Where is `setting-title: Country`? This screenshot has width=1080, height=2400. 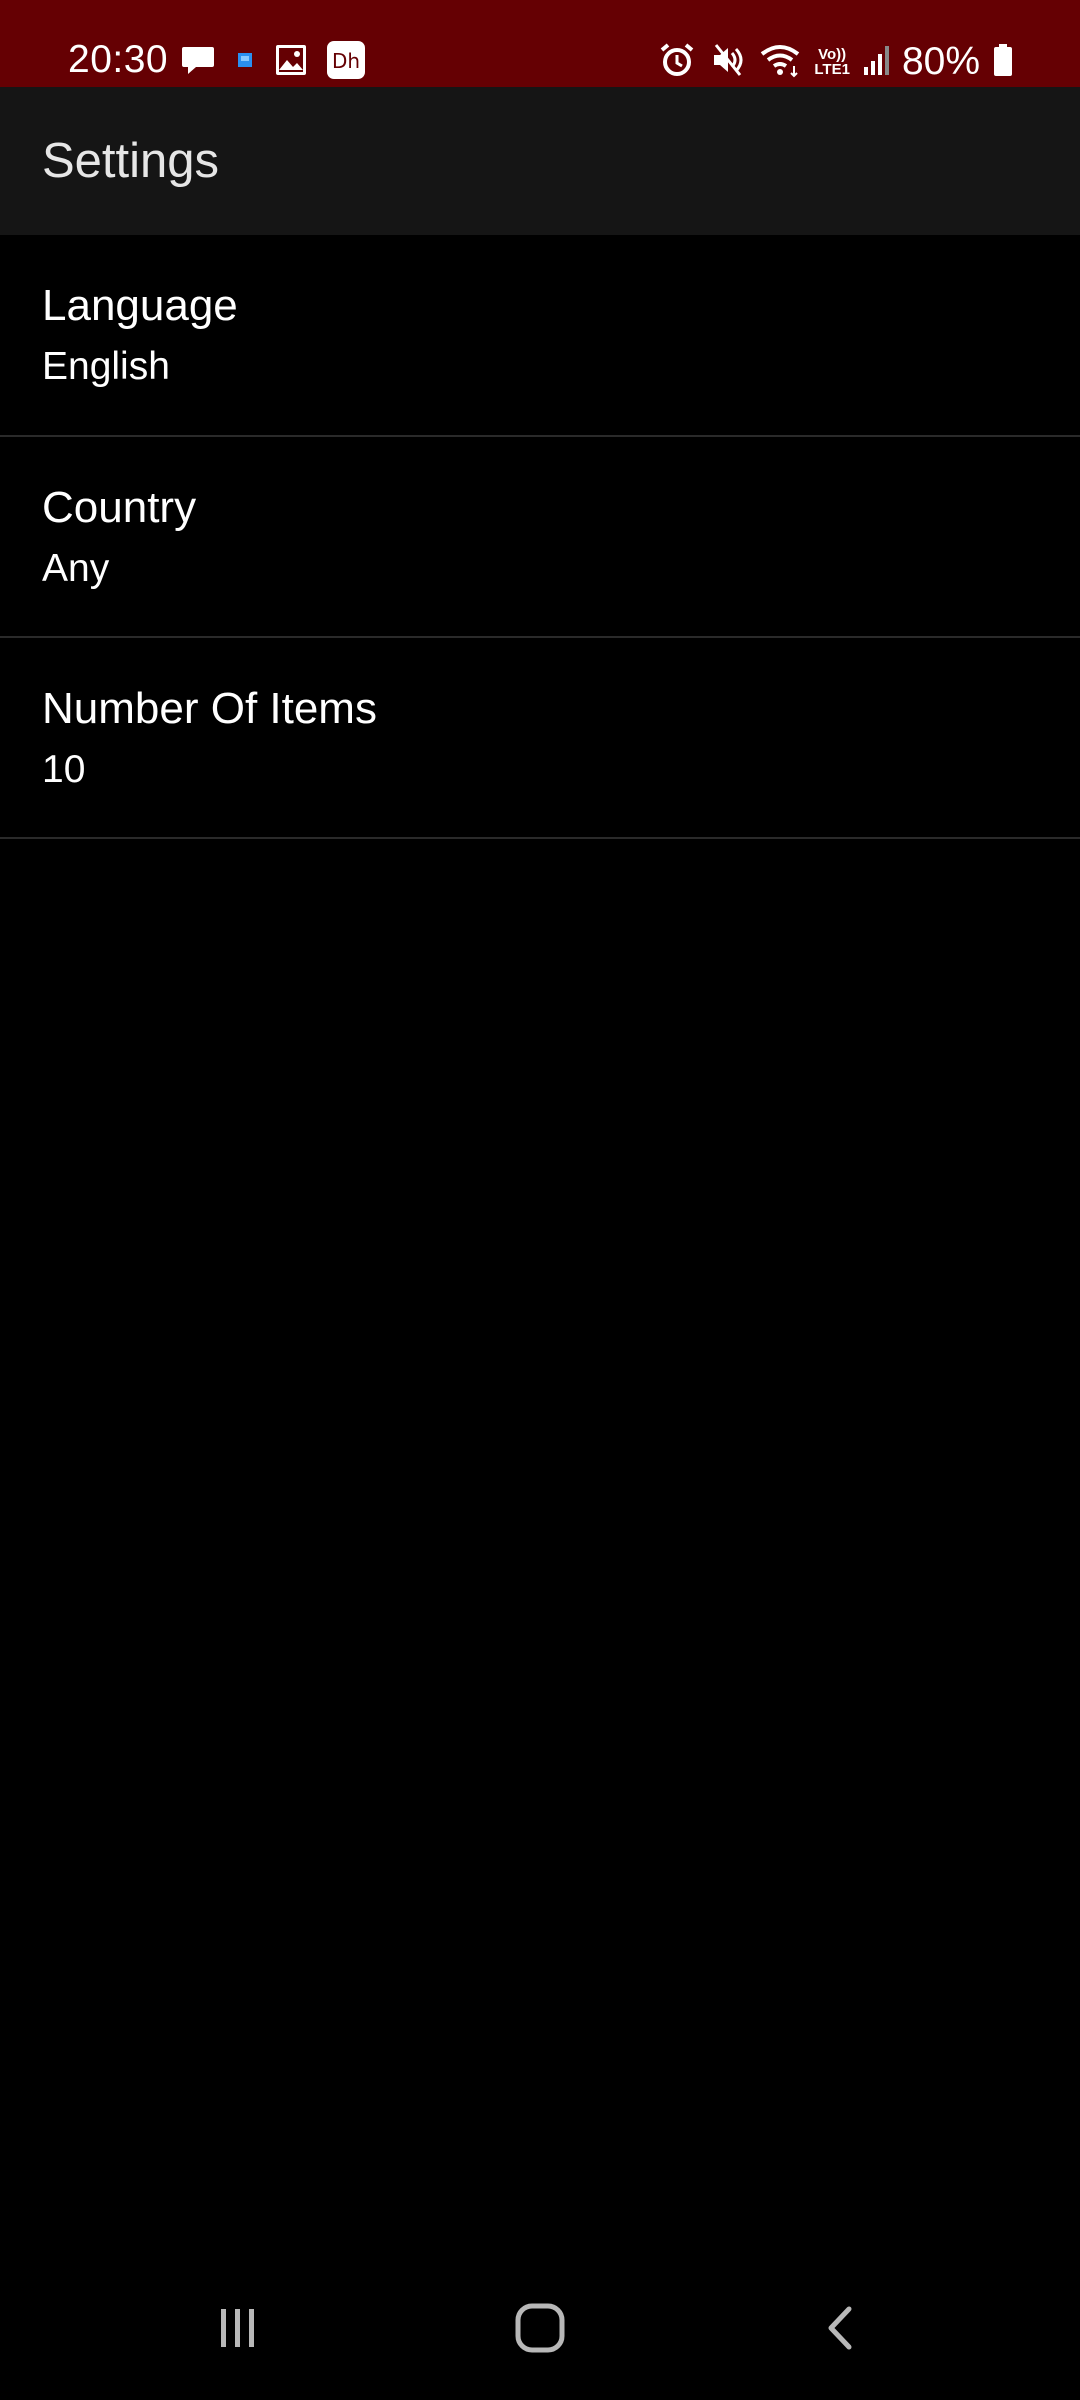 setting-title: Country is located at coordinates (119, 507).